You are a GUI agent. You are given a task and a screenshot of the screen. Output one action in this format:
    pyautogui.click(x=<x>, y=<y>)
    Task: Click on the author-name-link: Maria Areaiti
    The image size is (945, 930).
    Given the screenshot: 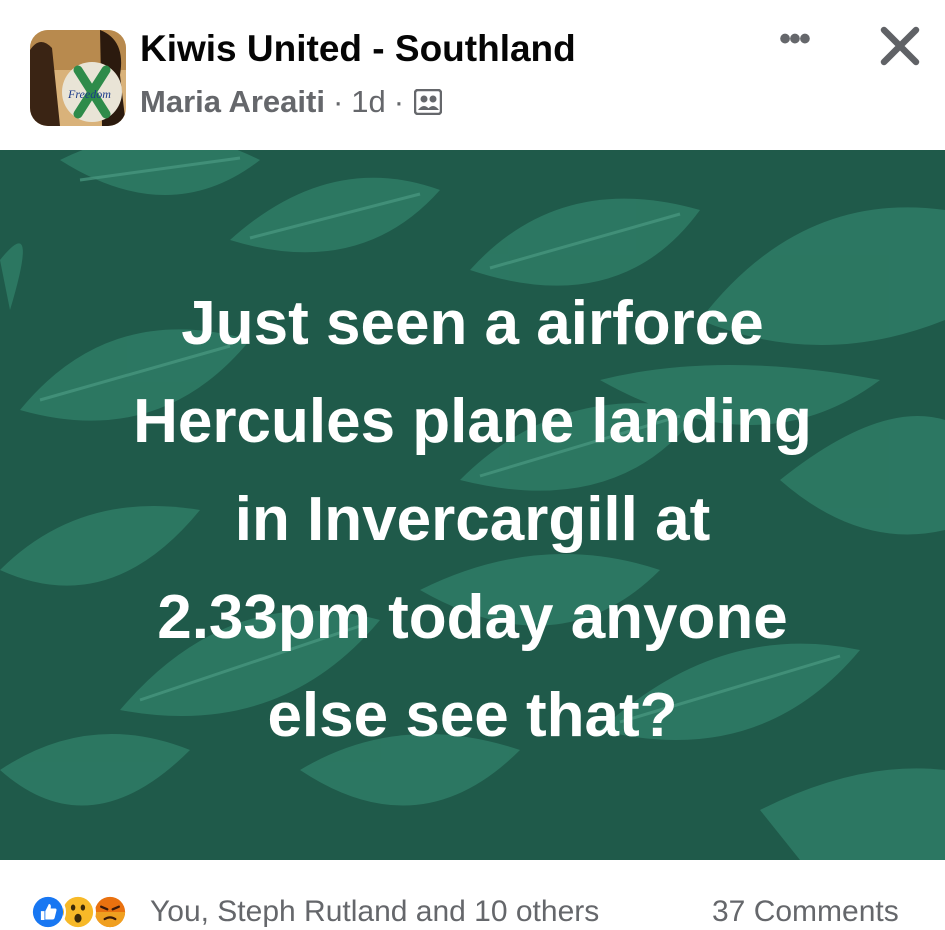 What is the action you would take?
    pyautogui.click(x=232, y=102)
    